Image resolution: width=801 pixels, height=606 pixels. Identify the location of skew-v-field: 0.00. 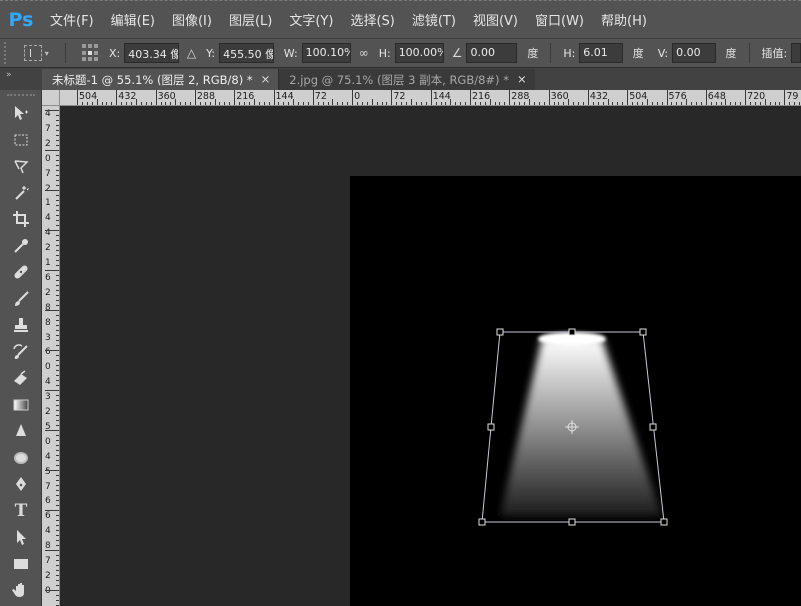
(694, 53).